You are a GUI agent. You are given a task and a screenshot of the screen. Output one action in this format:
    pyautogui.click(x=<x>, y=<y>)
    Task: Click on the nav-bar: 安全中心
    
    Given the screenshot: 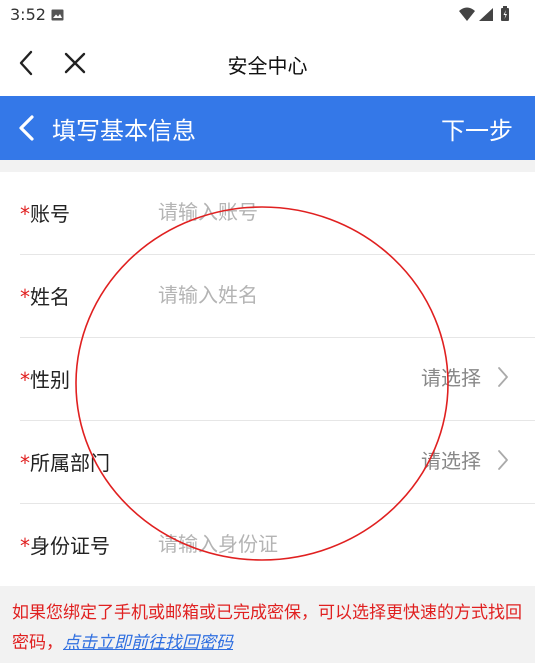 What is the action you would take?
    pyautogui.click(x=267, y=63)
    